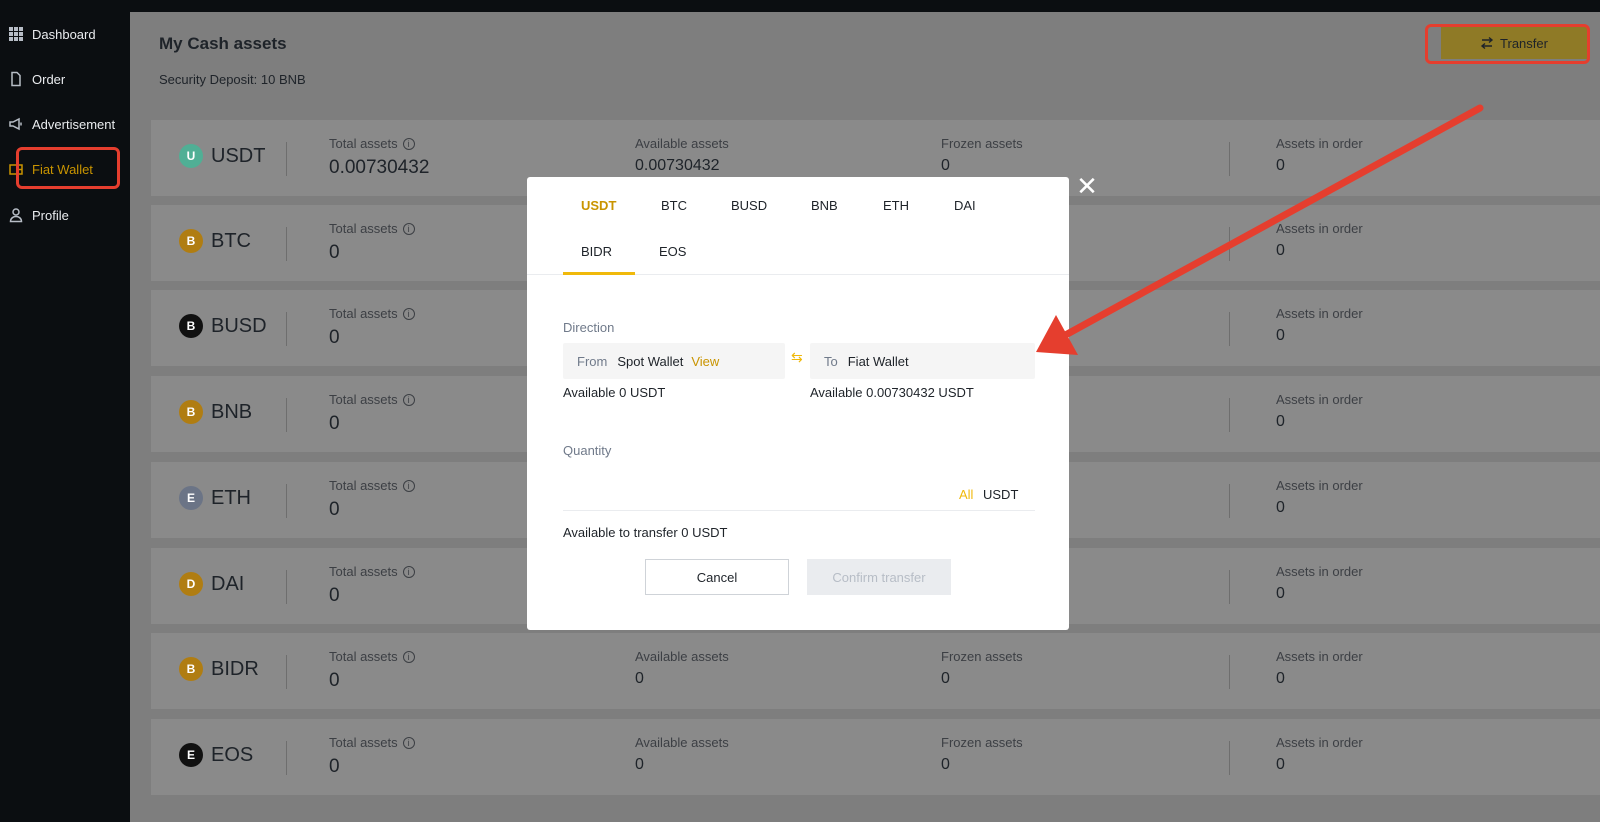 This screenshot has height=822, width=1600. I want to click on to-available: Available 0.00730432 USDT, so click(892, 392).